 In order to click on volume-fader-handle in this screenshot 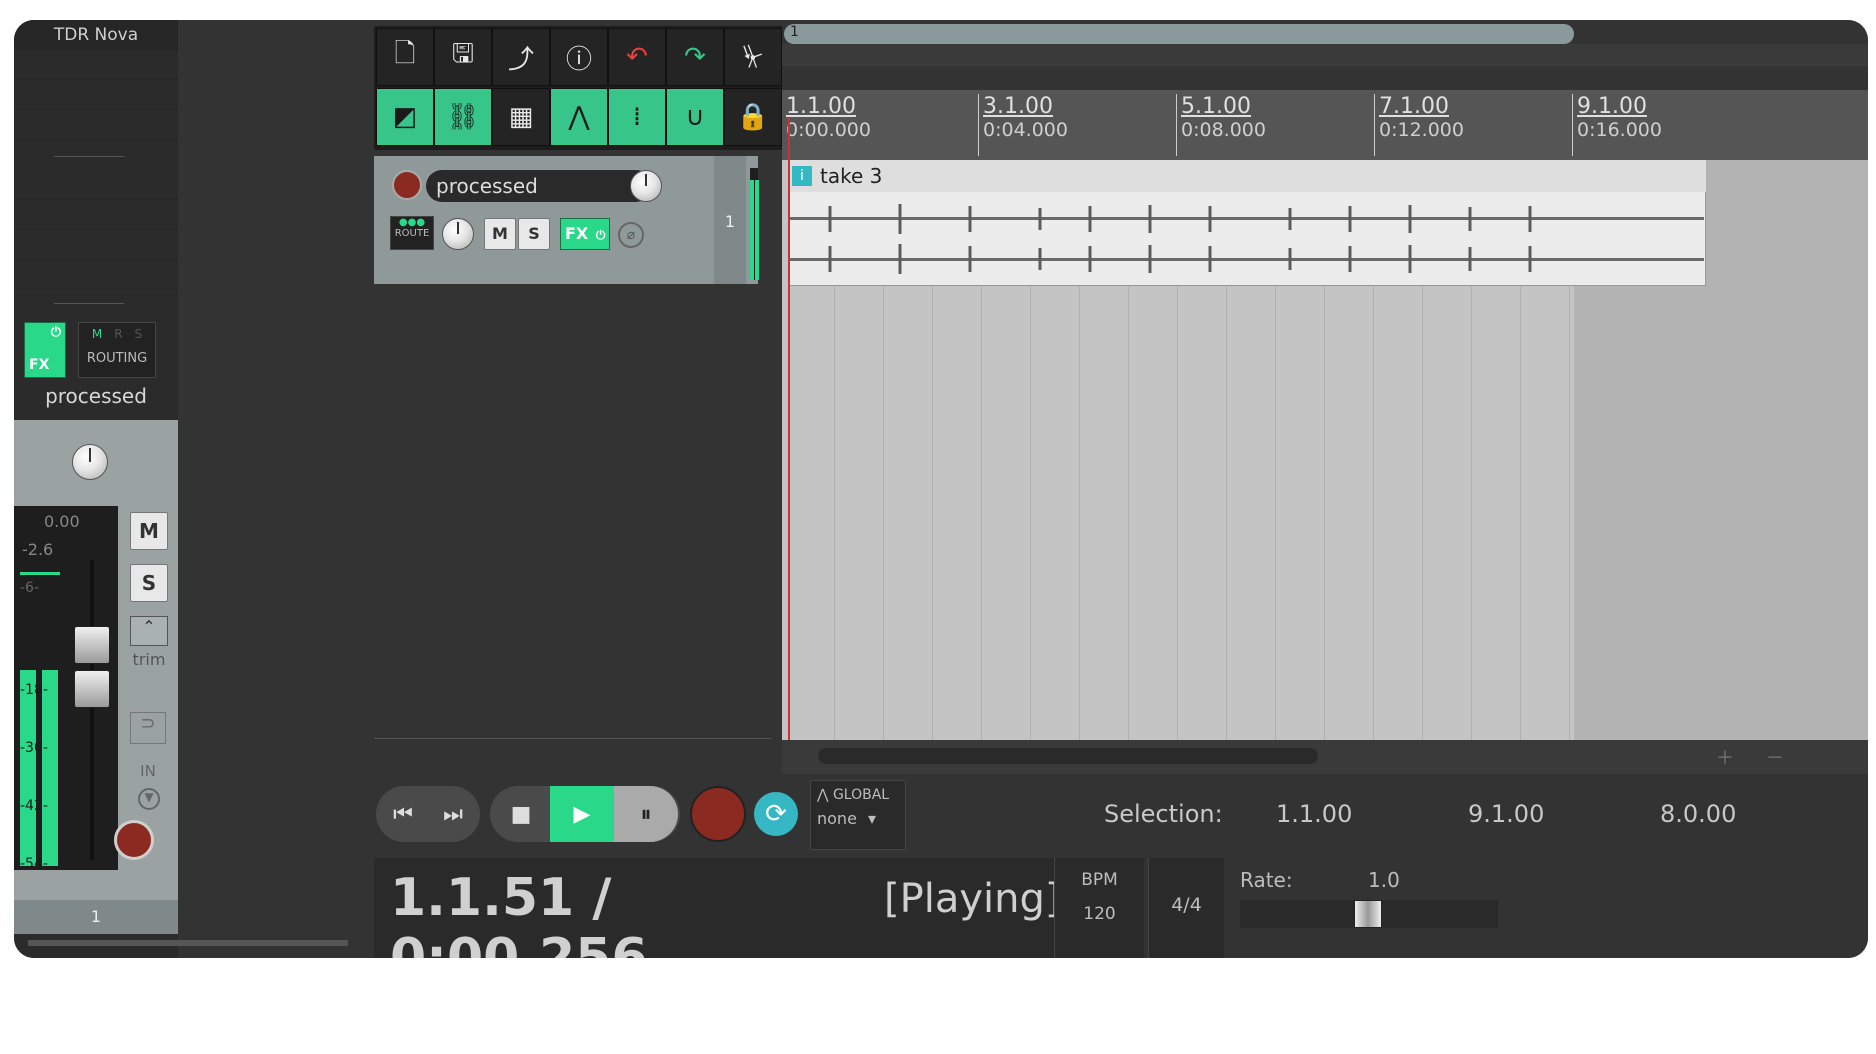, I will do `click(92, 645)`.